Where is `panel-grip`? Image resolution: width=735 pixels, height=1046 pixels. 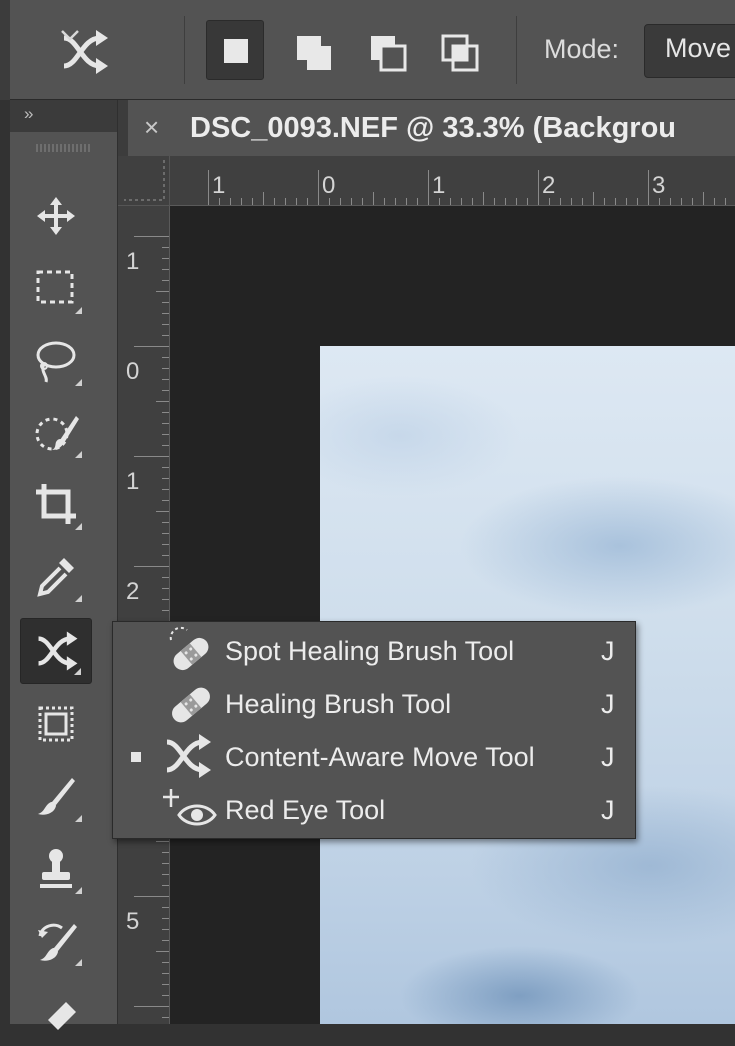 panel-grip is located at coordinates (64, 148).